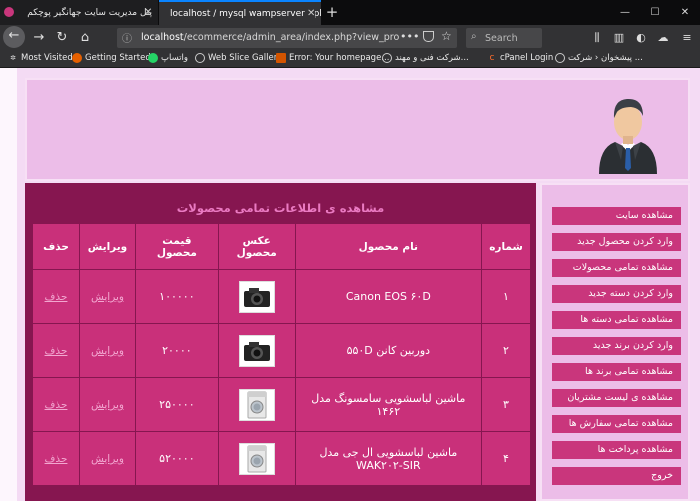  What do you see at coordinates (14, 37) in the screenshot?
I see `back-button: ←` at bounding box center [14, 37].